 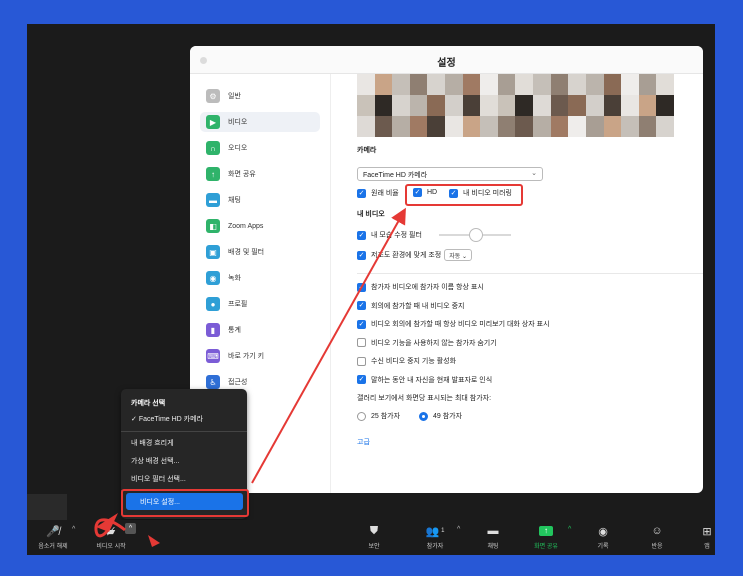 I want to click on sidebar-item: ▬ 채팅, so click(x=260, y=200).